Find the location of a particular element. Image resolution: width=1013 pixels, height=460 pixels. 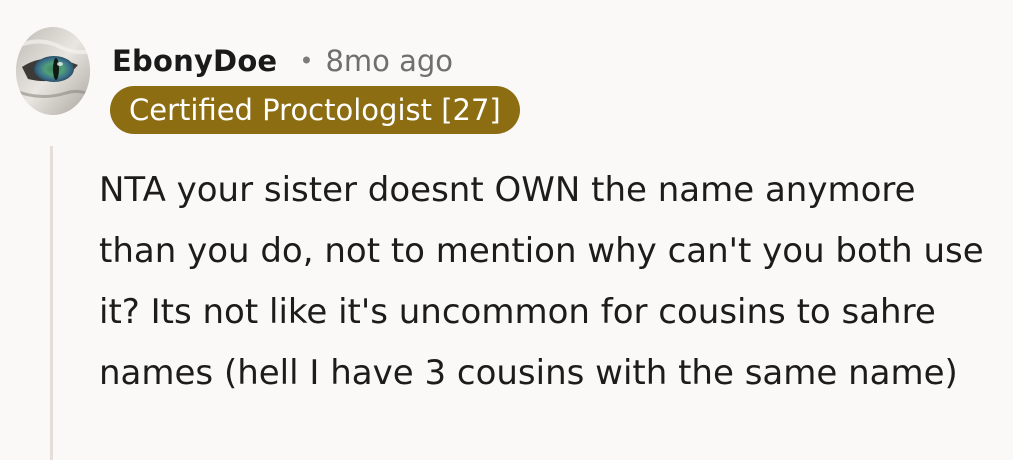

cat-eye-avatar-icon is located at coordinates (53, 71).